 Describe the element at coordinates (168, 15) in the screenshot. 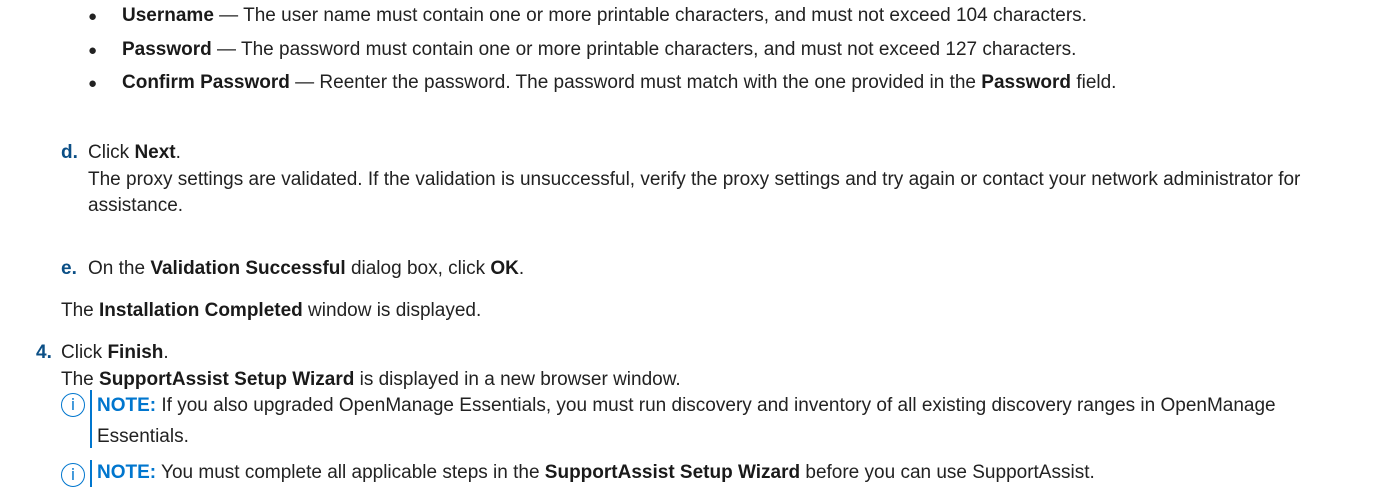

I see `field-term: Username` at that location.